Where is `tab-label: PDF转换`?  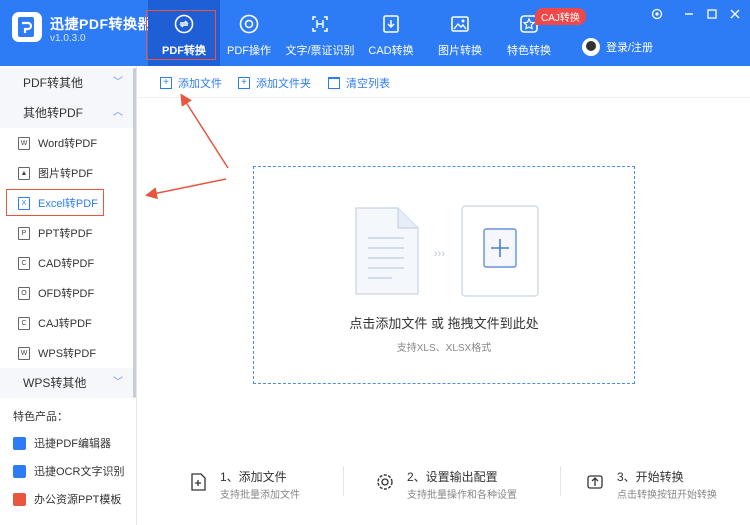 tab-label: PDF转换 is located at coordinates (184, 51).